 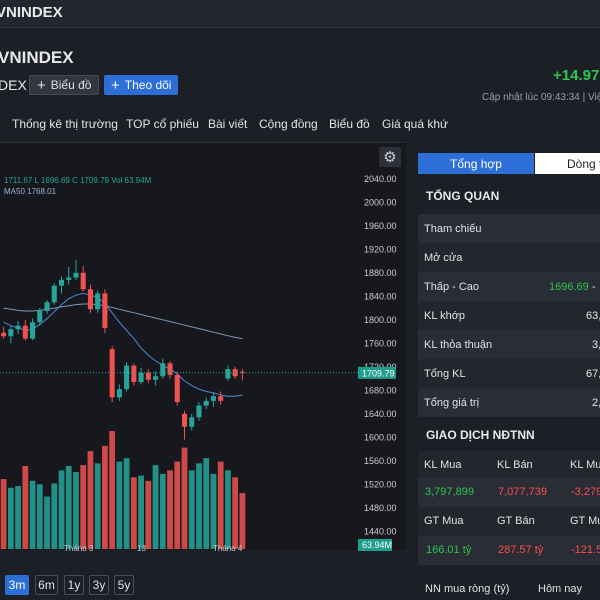 I want to click on legend-ohlc: 1711.67 L 1696.69 C 1709.79 Vol 63.94M, so click(x=78, y=180).